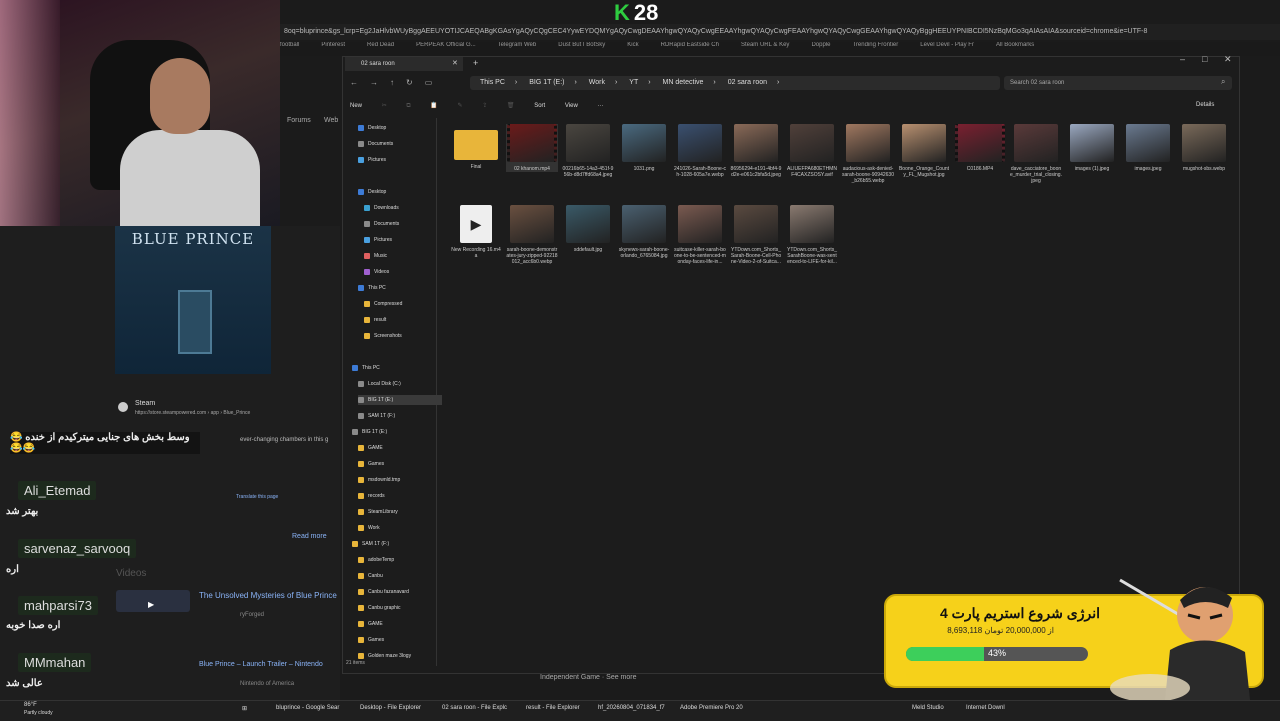 Image resolution: width=1280 pixels, height=721 pixels. What do you see at coordinates (875, 45) in the screenshot?
I see `bookmark-item: Trending Frontier` at bounding box center [875, 45].